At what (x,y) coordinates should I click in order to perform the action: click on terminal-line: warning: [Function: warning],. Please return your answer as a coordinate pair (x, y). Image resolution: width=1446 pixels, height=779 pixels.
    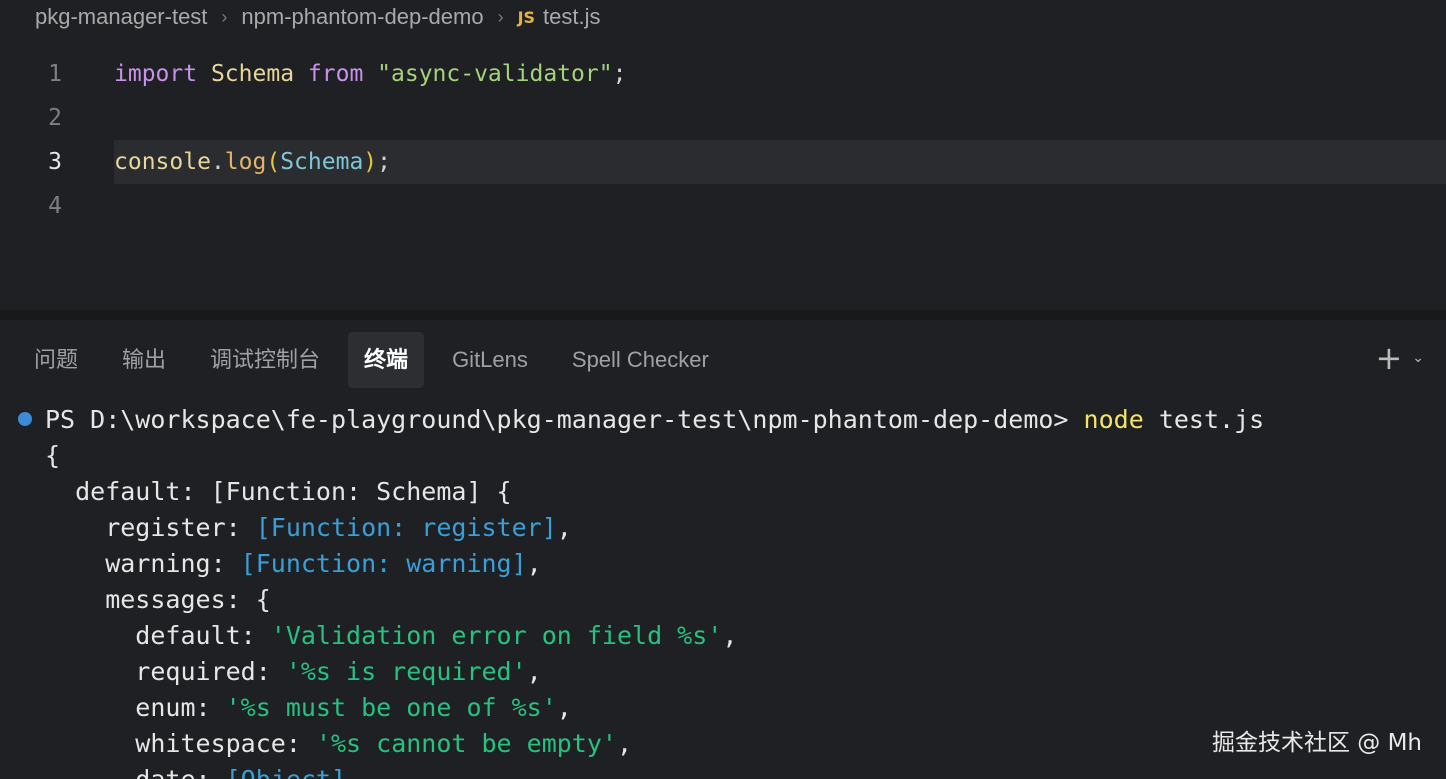
    Looking at the image, I should click on (293, 564).